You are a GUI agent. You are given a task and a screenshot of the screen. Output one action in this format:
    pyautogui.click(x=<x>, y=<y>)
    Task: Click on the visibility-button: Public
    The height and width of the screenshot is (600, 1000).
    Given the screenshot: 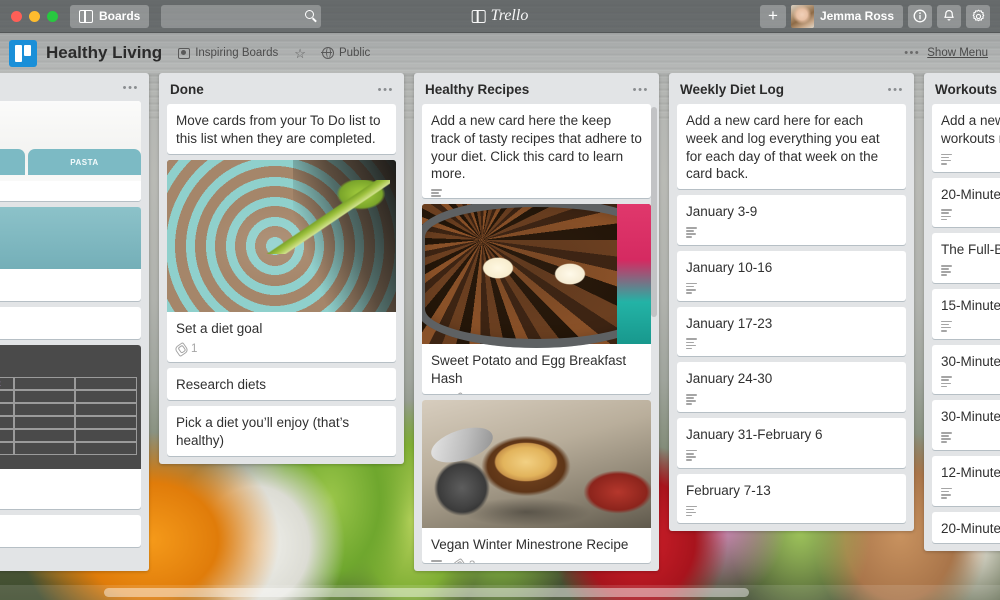 What is the action you would take?
    pyautogui.click(x=345, y=52)
    